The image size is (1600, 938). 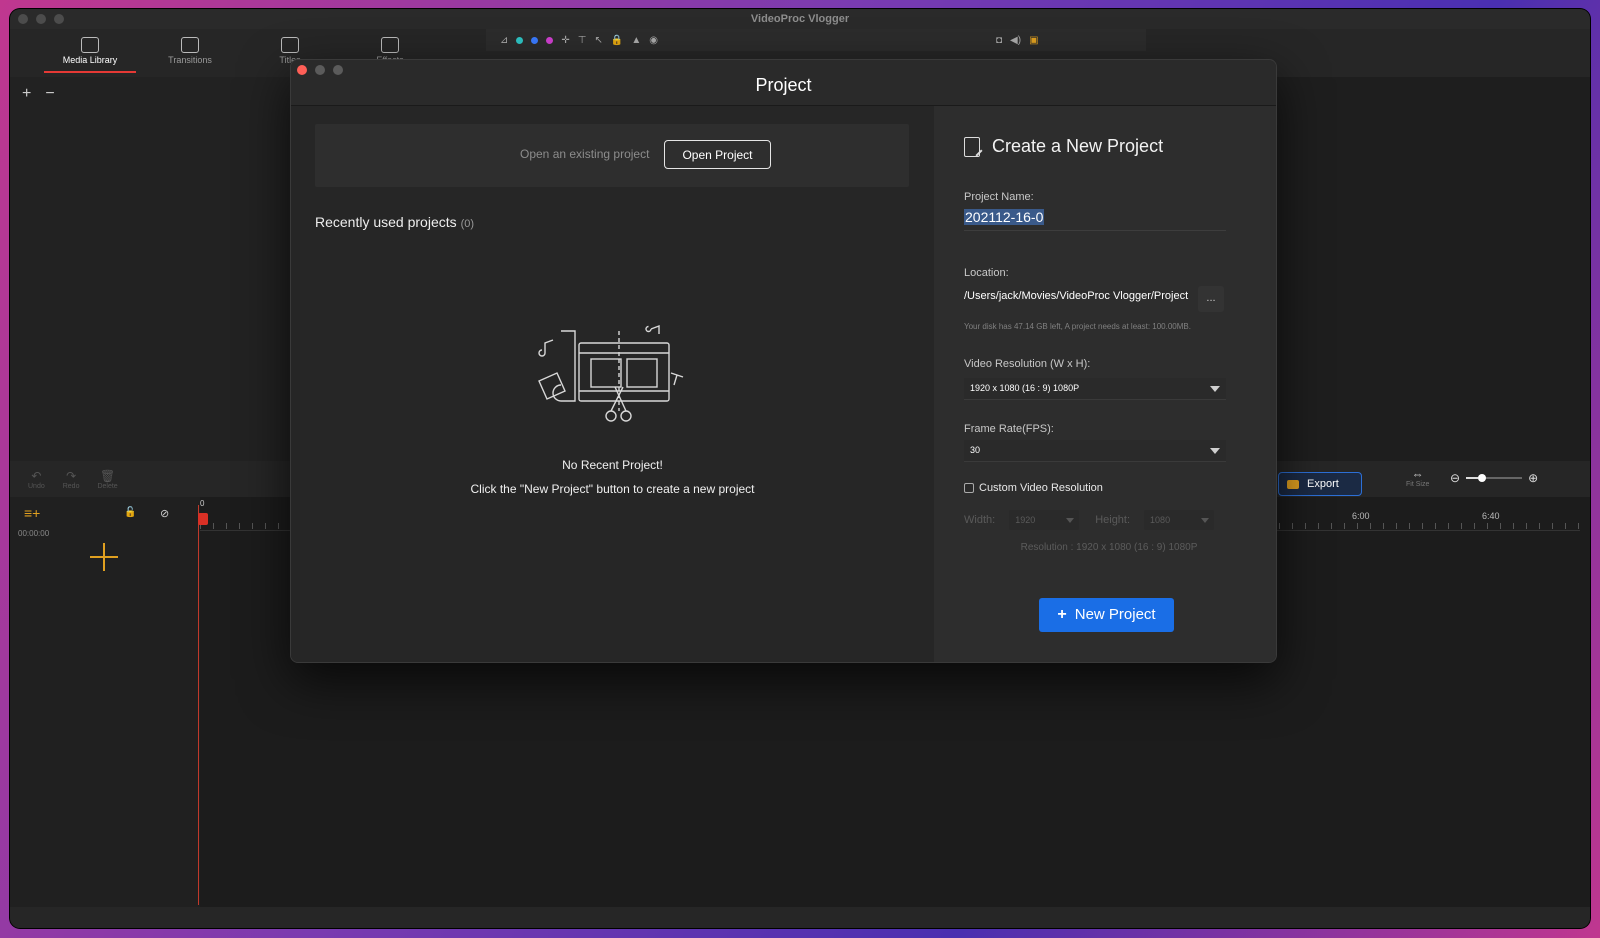 I want to click on dialog-minimize-icon, so click(x=320, y=70).